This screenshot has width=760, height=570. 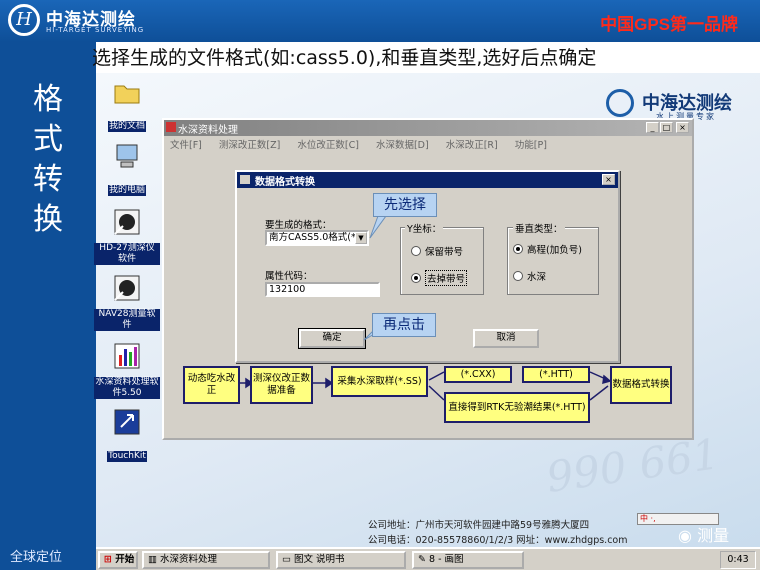 I want to click on desktop-watermark: 990 661, so click(x=633, y=465).